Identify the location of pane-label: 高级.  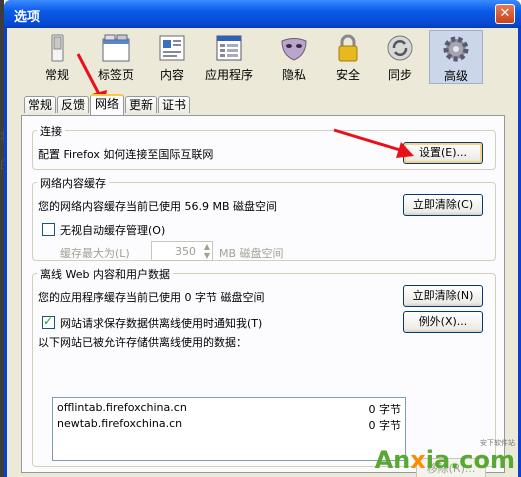
(455, 76).